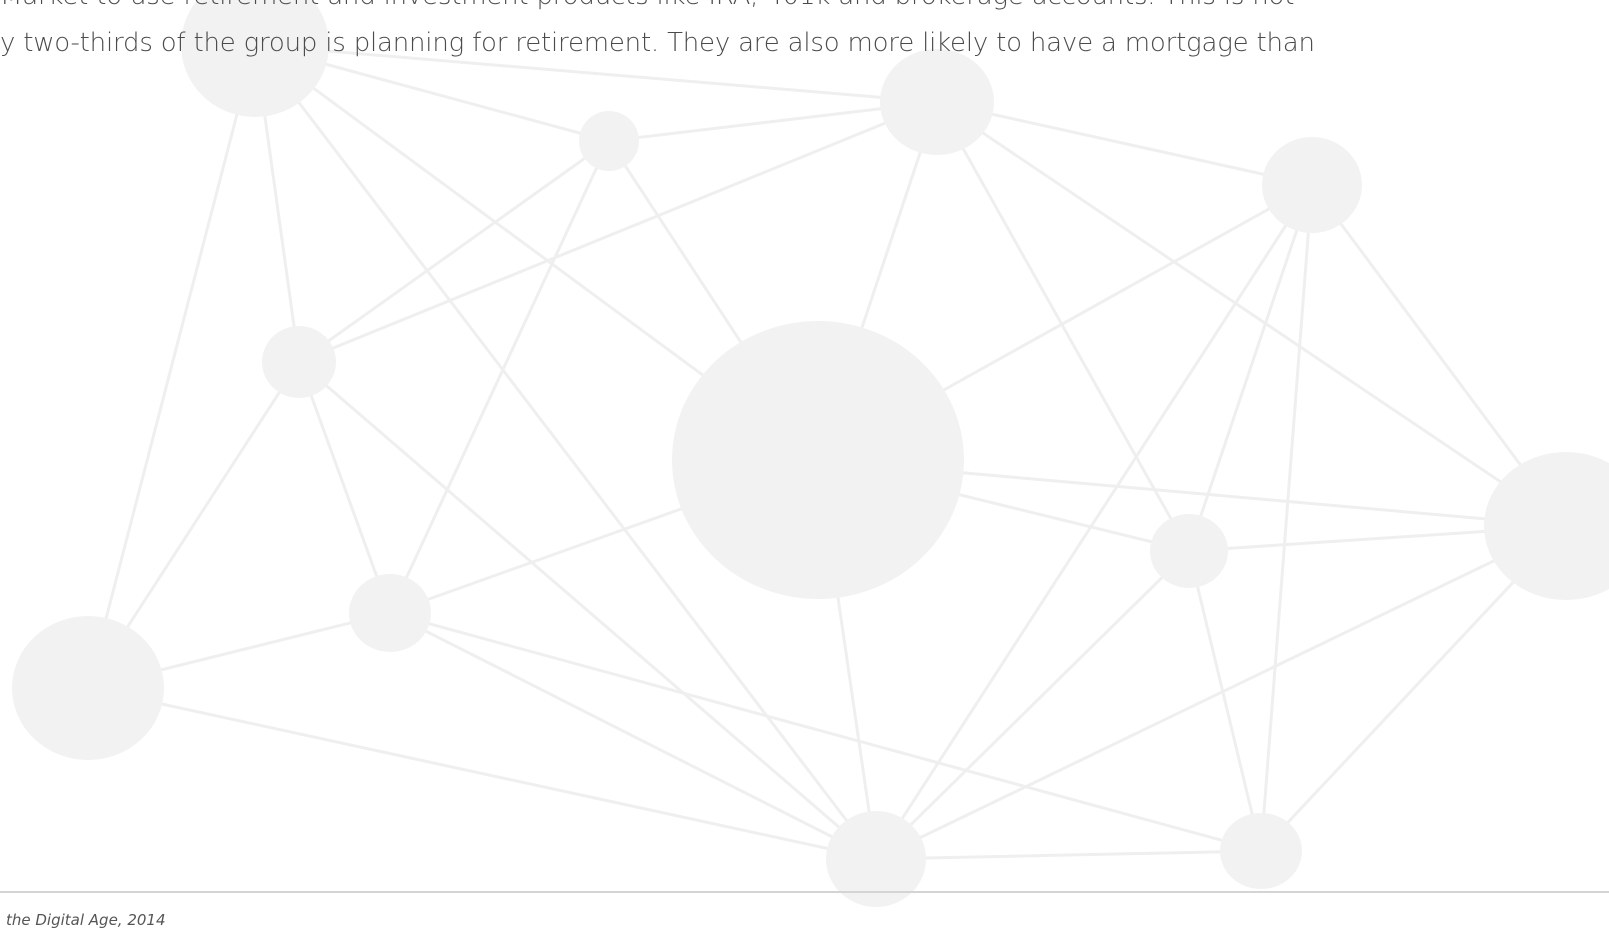  What do you see at coordinates (937, 102) in the screenshot?
I see `network-node-c` at bounding box center [937, 102].